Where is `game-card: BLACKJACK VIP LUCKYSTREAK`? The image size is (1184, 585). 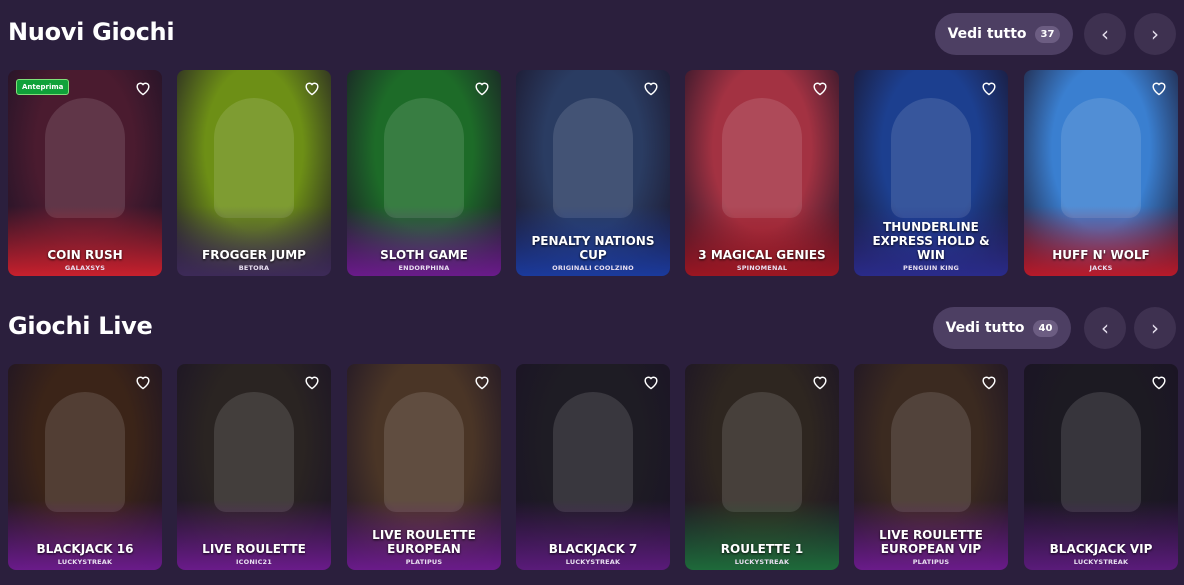 game-card: BLACKJACK VIP LUCKYSTREAK is located at coordinates (1101, 467).